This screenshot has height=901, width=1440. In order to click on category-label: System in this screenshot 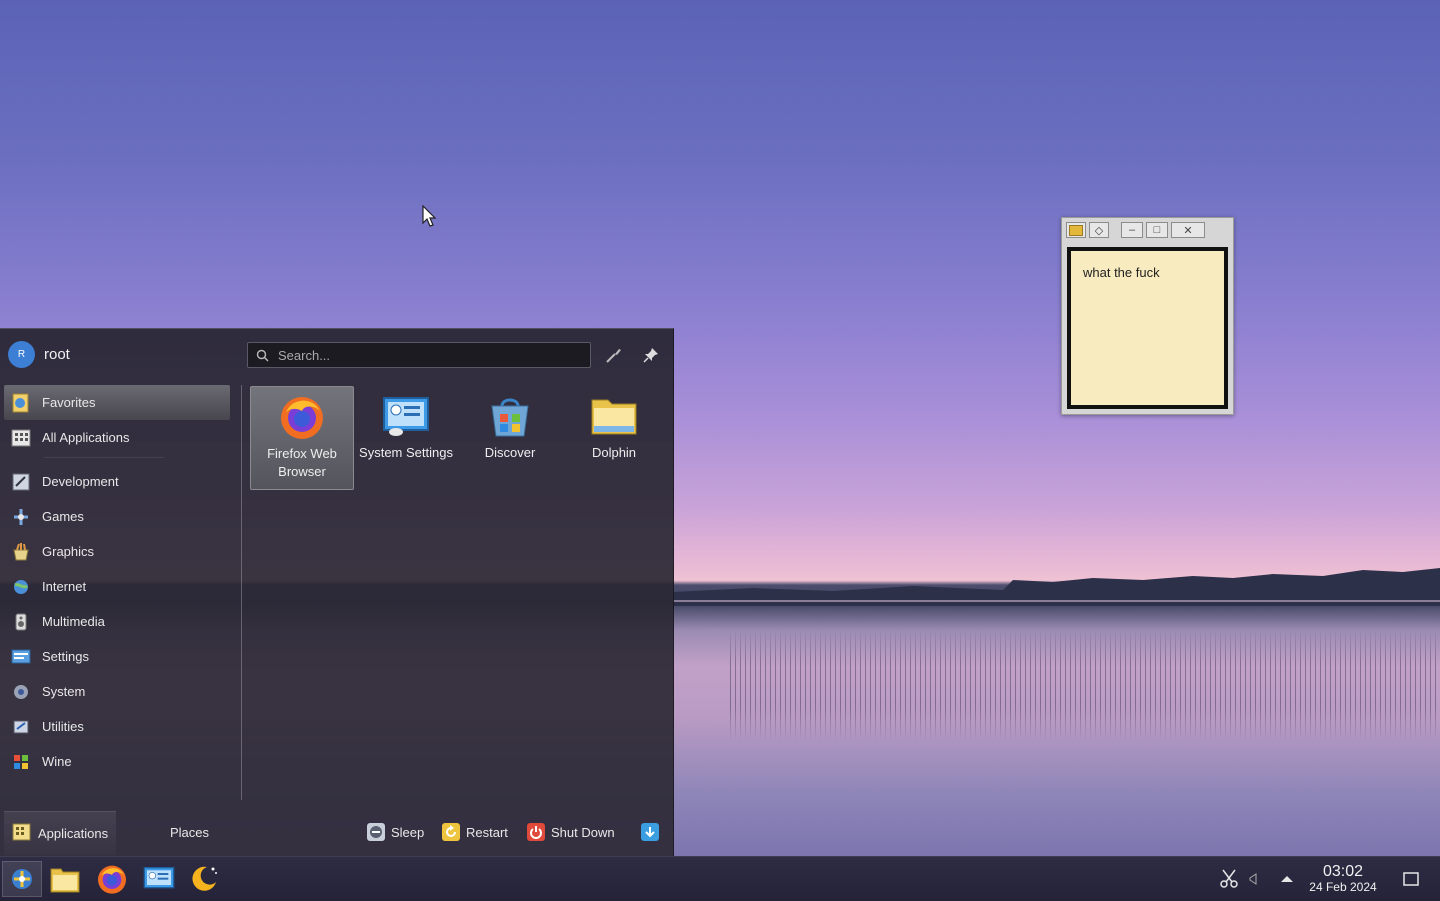, I will do `click(64, 691)`.